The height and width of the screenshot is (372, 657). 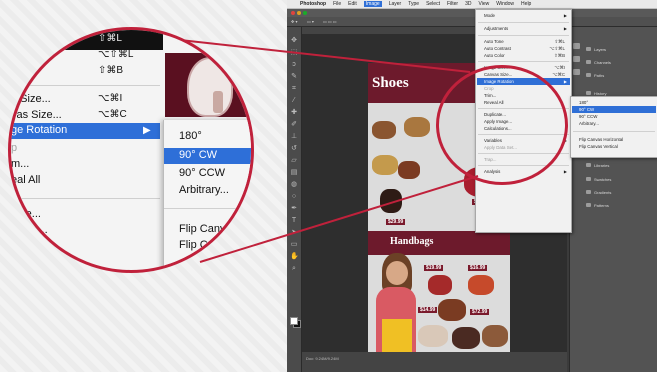 I want to click on shortcut-label: ⇧⌘L, so click(x=110, y=38).